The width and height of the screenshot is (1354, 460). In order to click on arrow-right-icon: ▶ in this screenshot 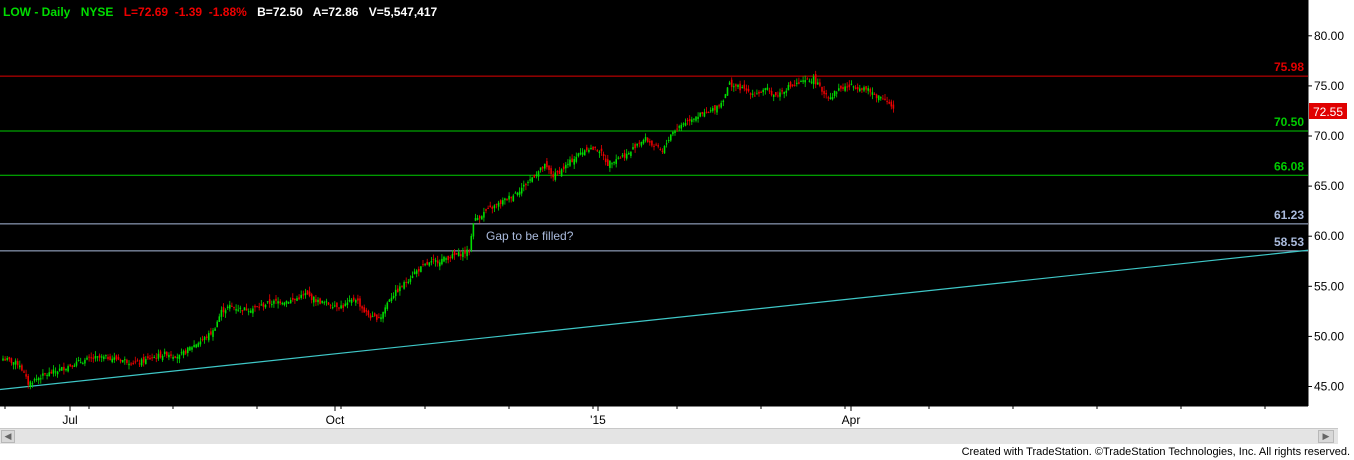, I will do `click(1326, 436)`.